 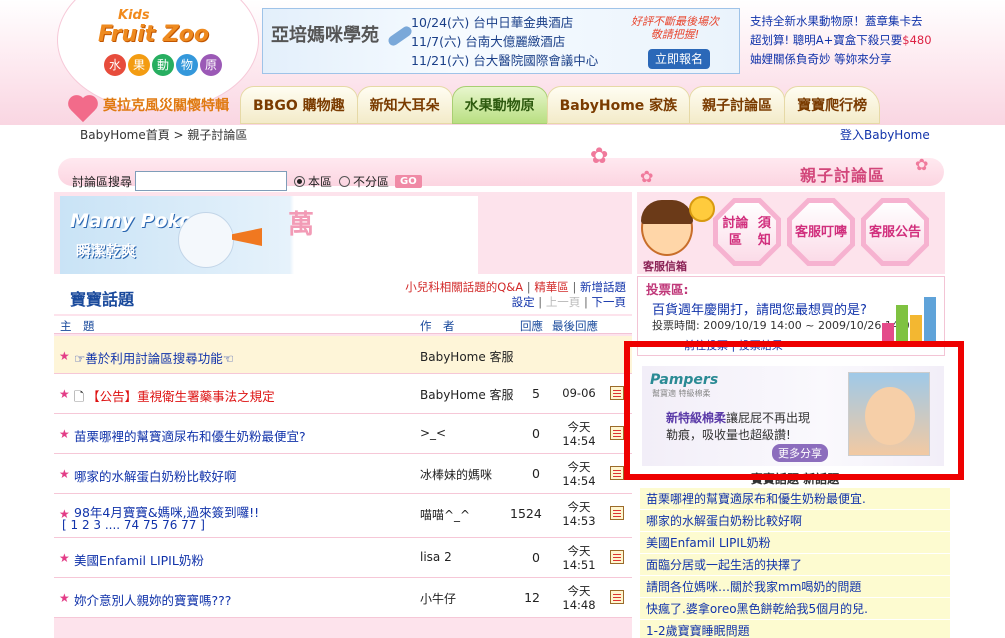 I want to click on new-topic-link: 新增話題, so click(x=603, y=287).